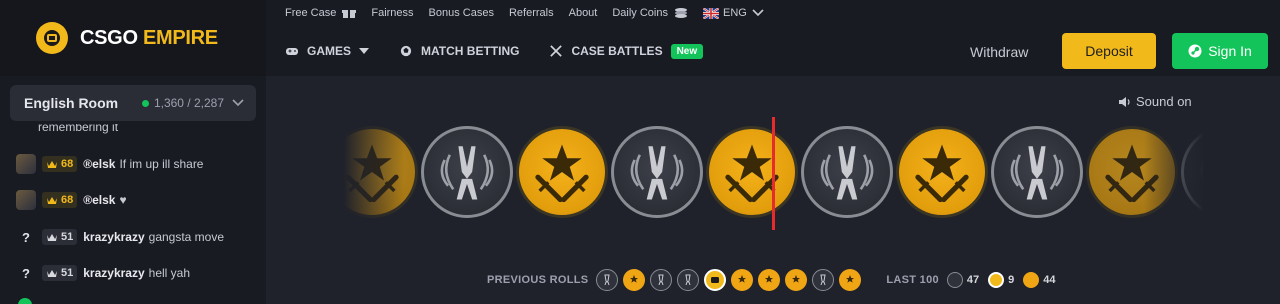  I want to click on deposit-button: Deposit, so click(1109, 51).